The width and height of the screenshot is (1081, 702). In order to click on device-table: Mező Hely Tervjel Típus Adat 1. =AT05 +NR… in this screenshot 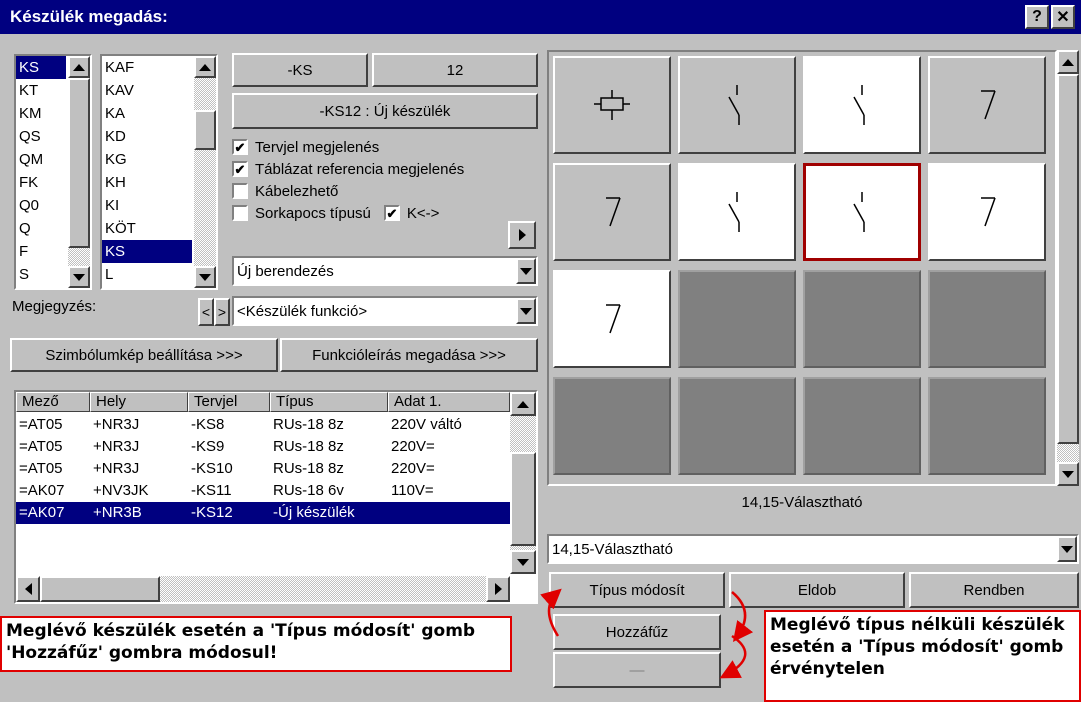, I will do `click(276, 497)`.